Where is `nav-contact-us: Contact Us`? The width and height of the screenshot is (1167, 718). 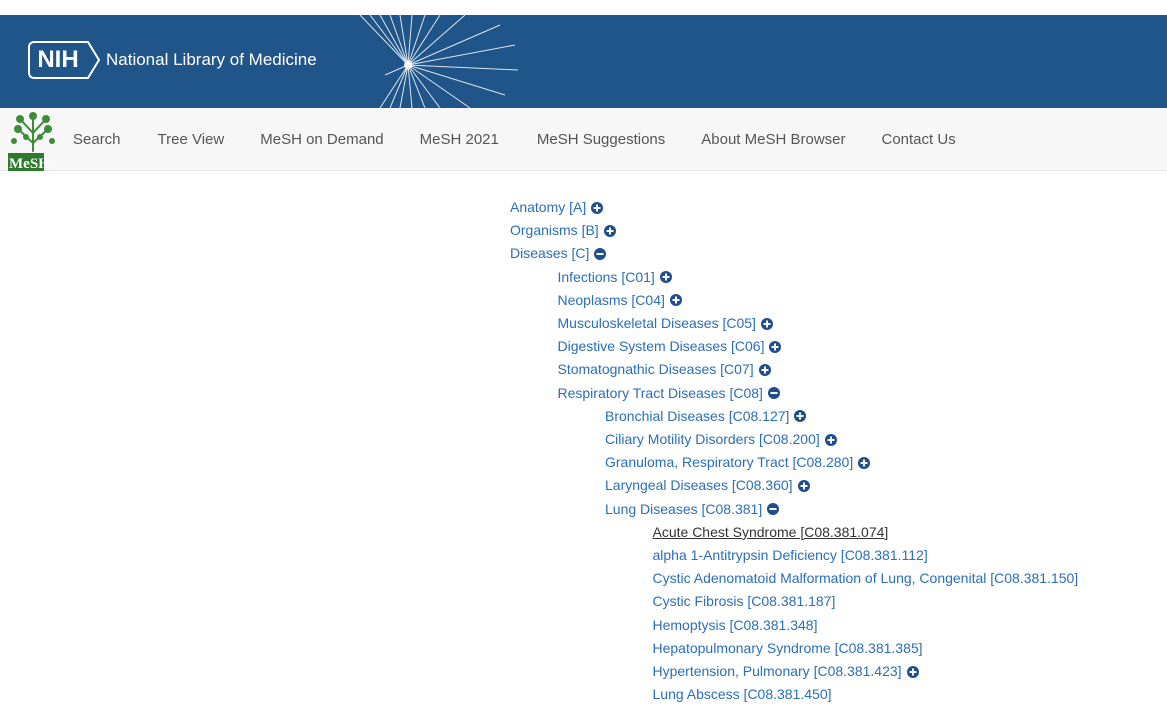 nav-contact-us: Contact Us is located at coordinates (919, 139).